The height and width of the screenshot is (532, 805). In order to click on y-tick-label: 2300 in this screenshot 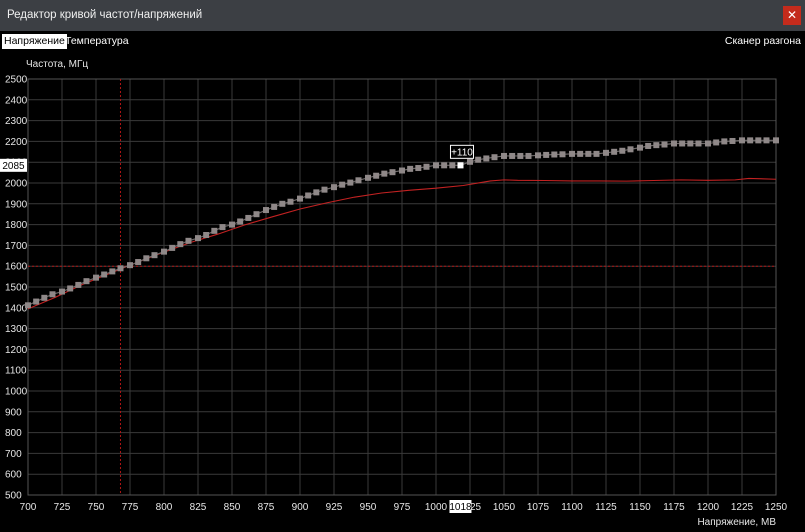, I will do `click(16, 121)`.